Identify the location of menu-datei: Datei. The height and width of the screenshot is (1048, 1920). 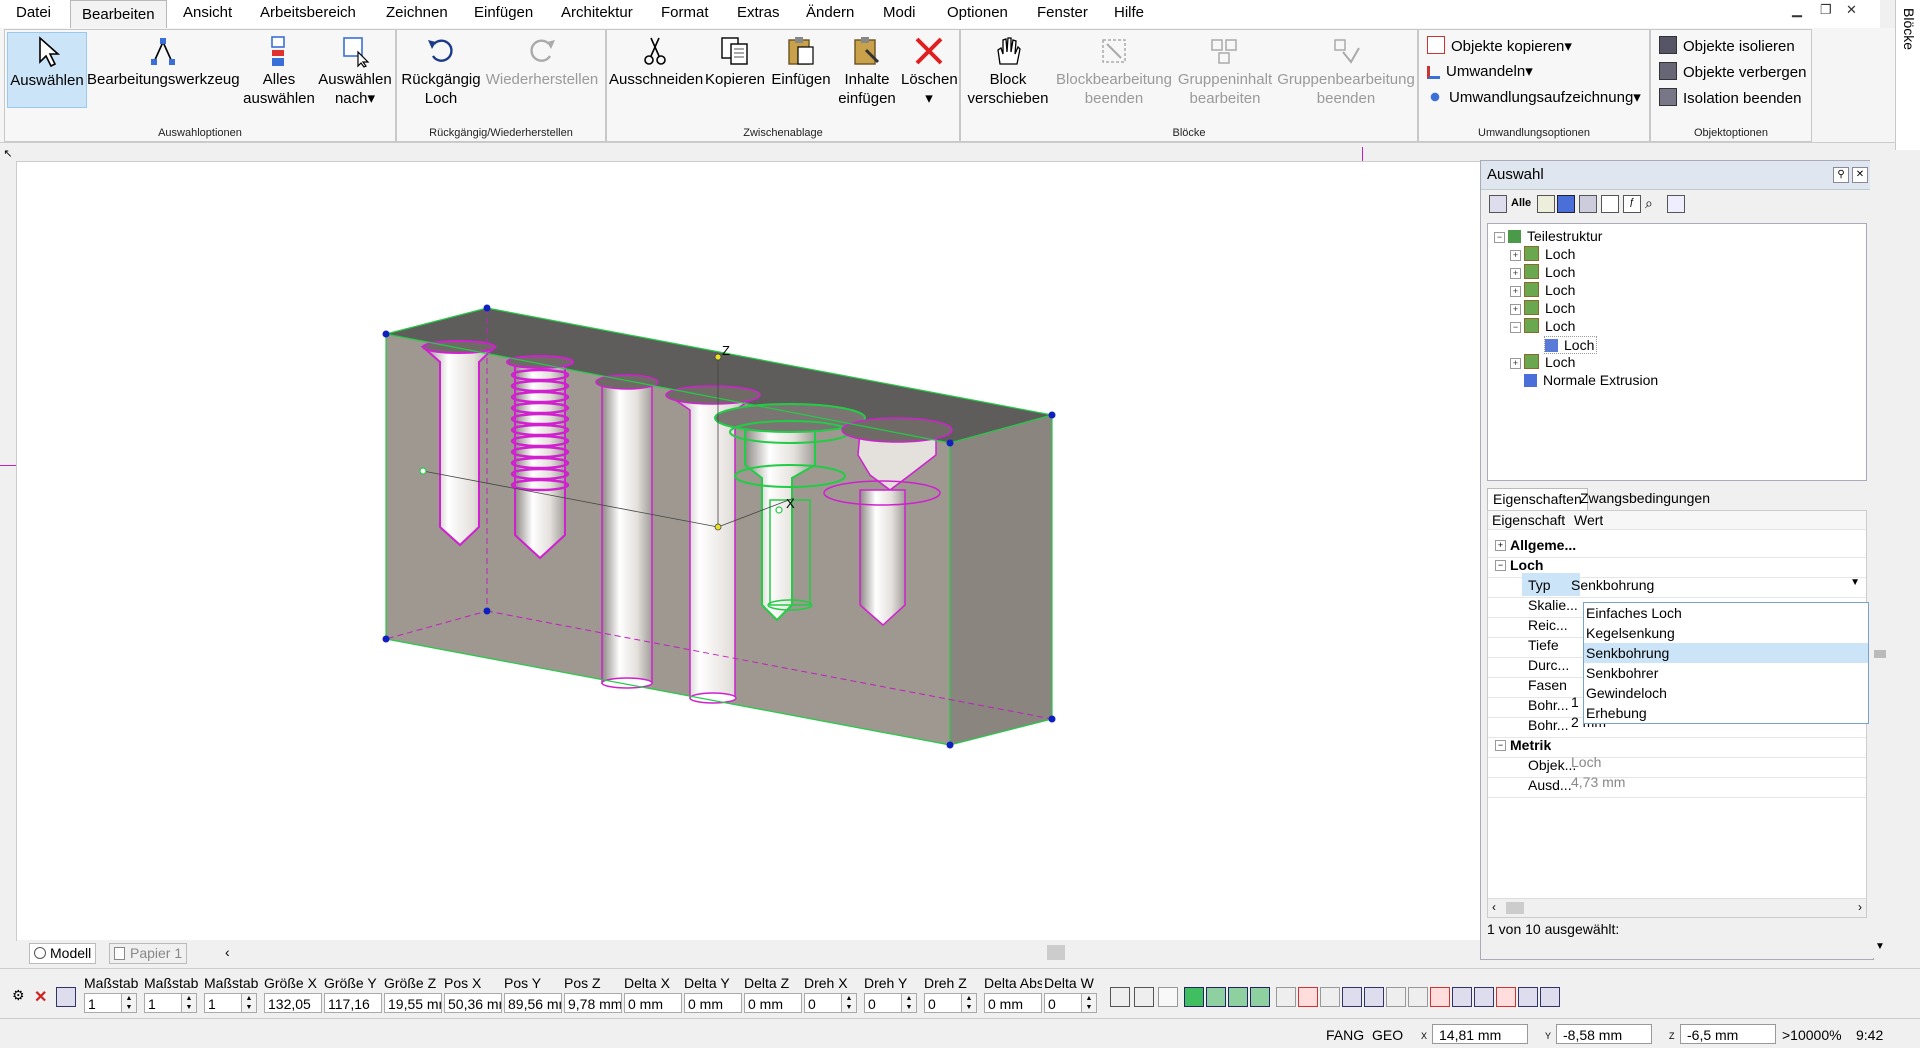
(33, 12).